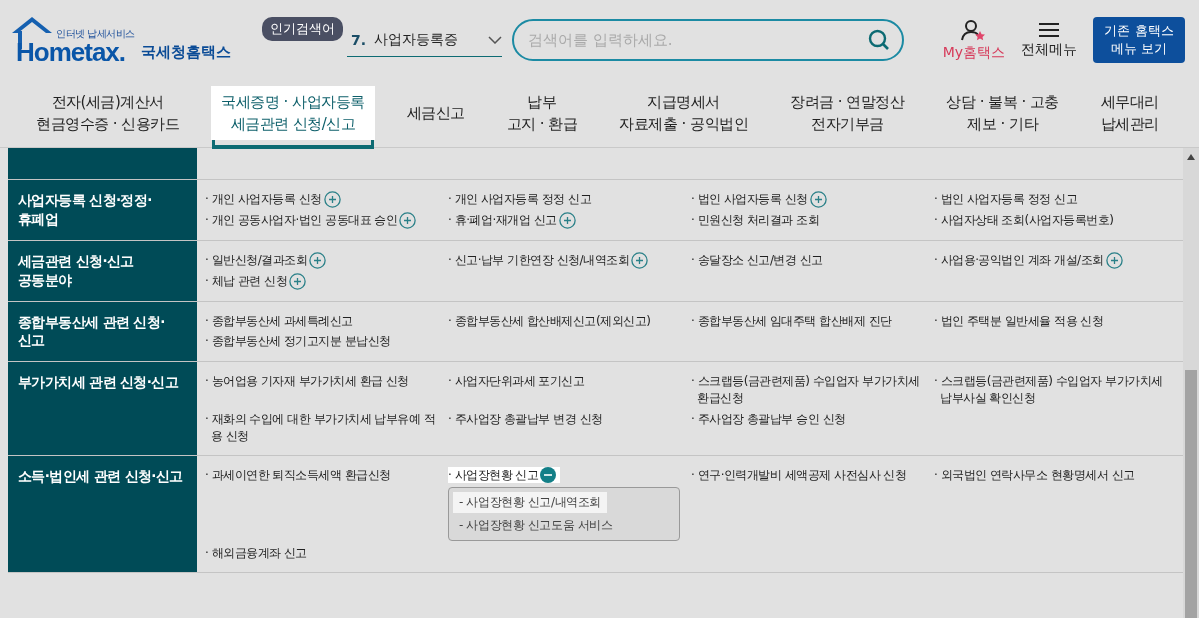 This screenshot has height=618, width=1199. What do you see at coordinates (102, 408) in the screenshot?
I see `category-title: 부가가치세 관련 신청·신고` at bounding box center [102, 408].